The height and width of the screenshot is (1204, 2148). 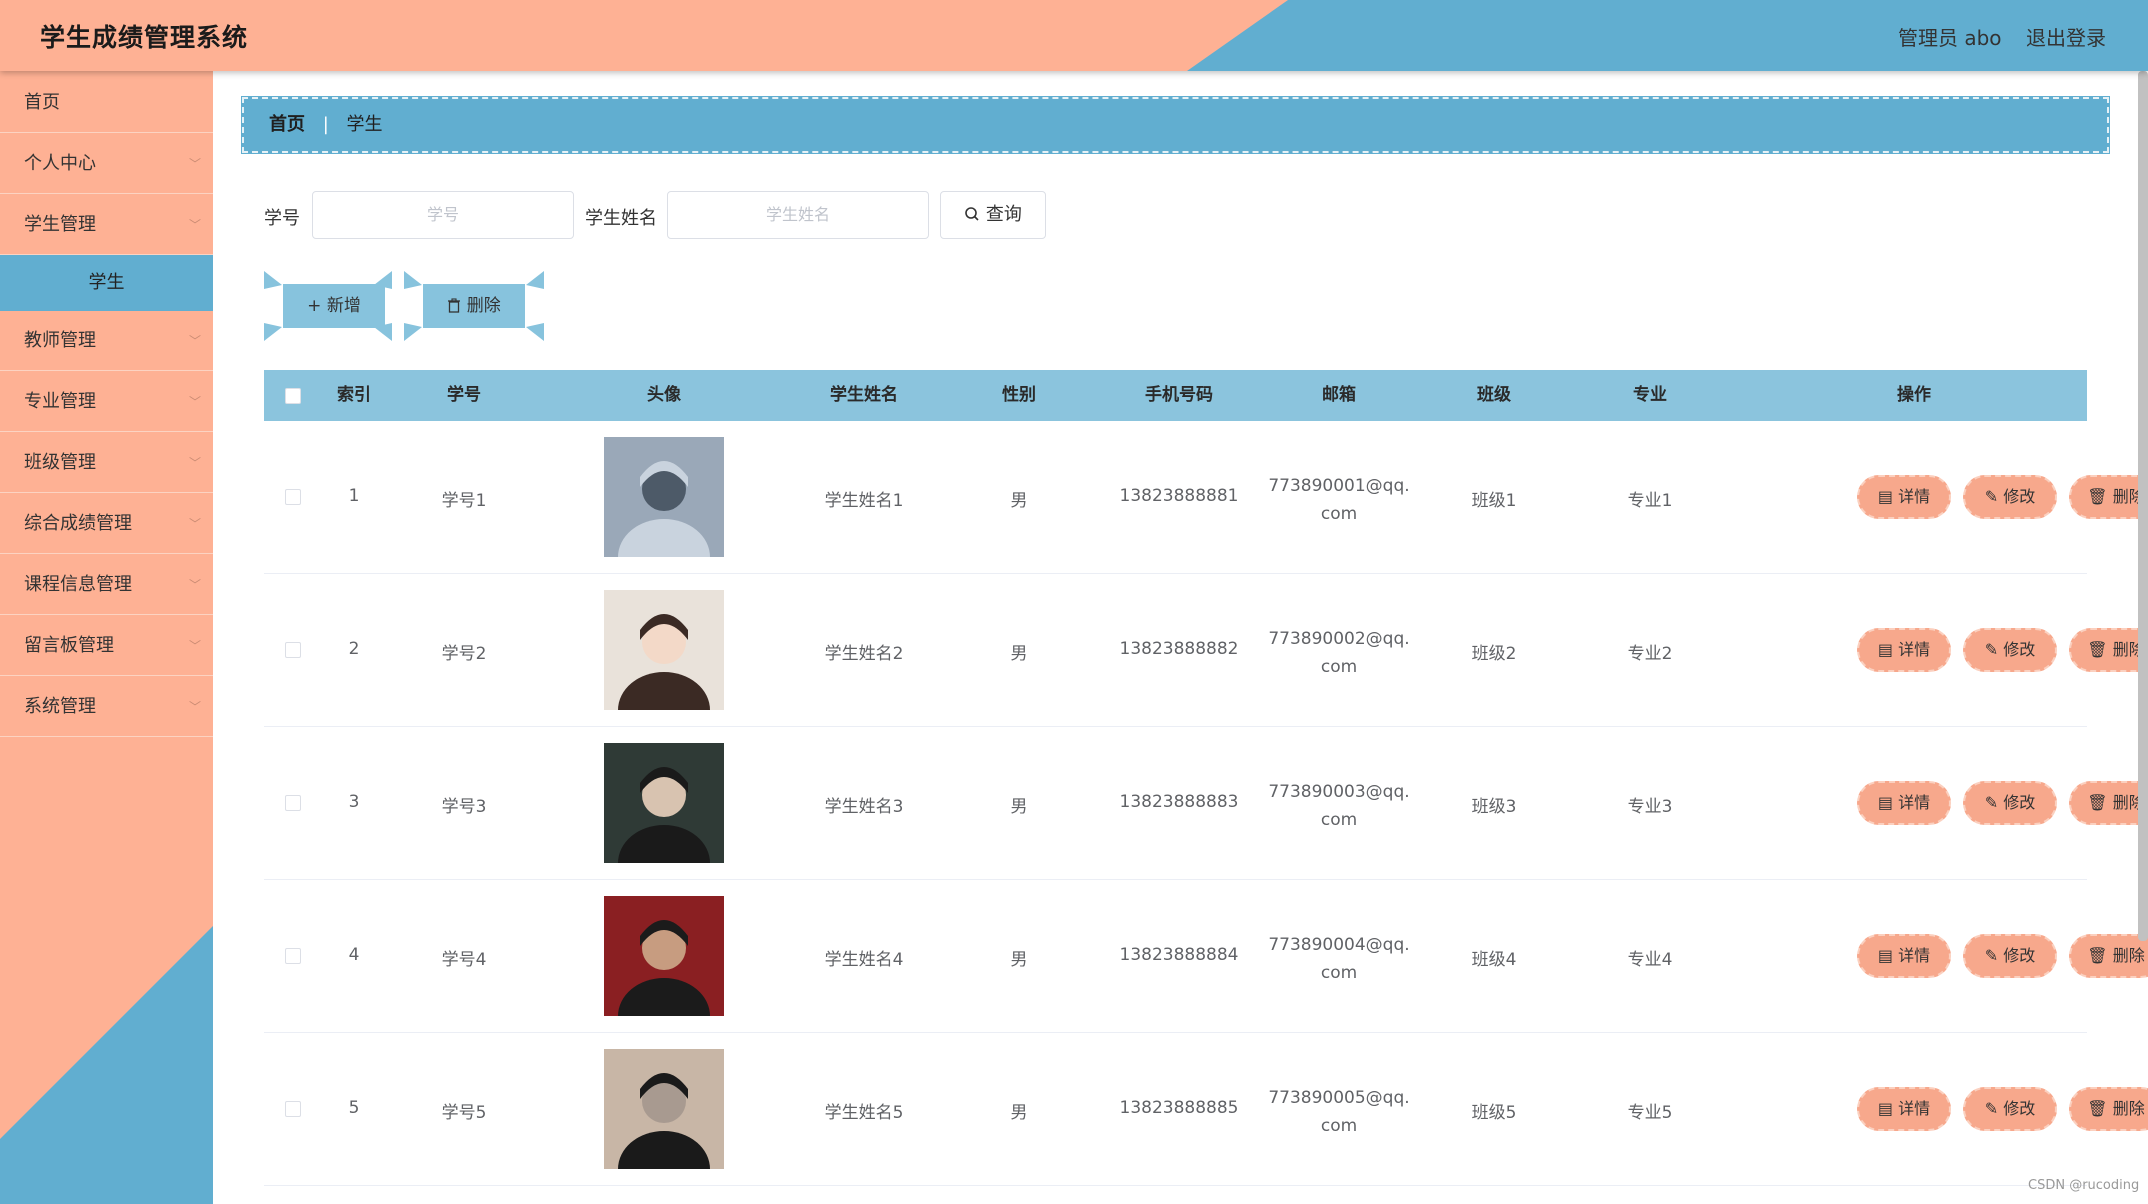 I want to click on cell-index: 2, so click(x=354, y=649).